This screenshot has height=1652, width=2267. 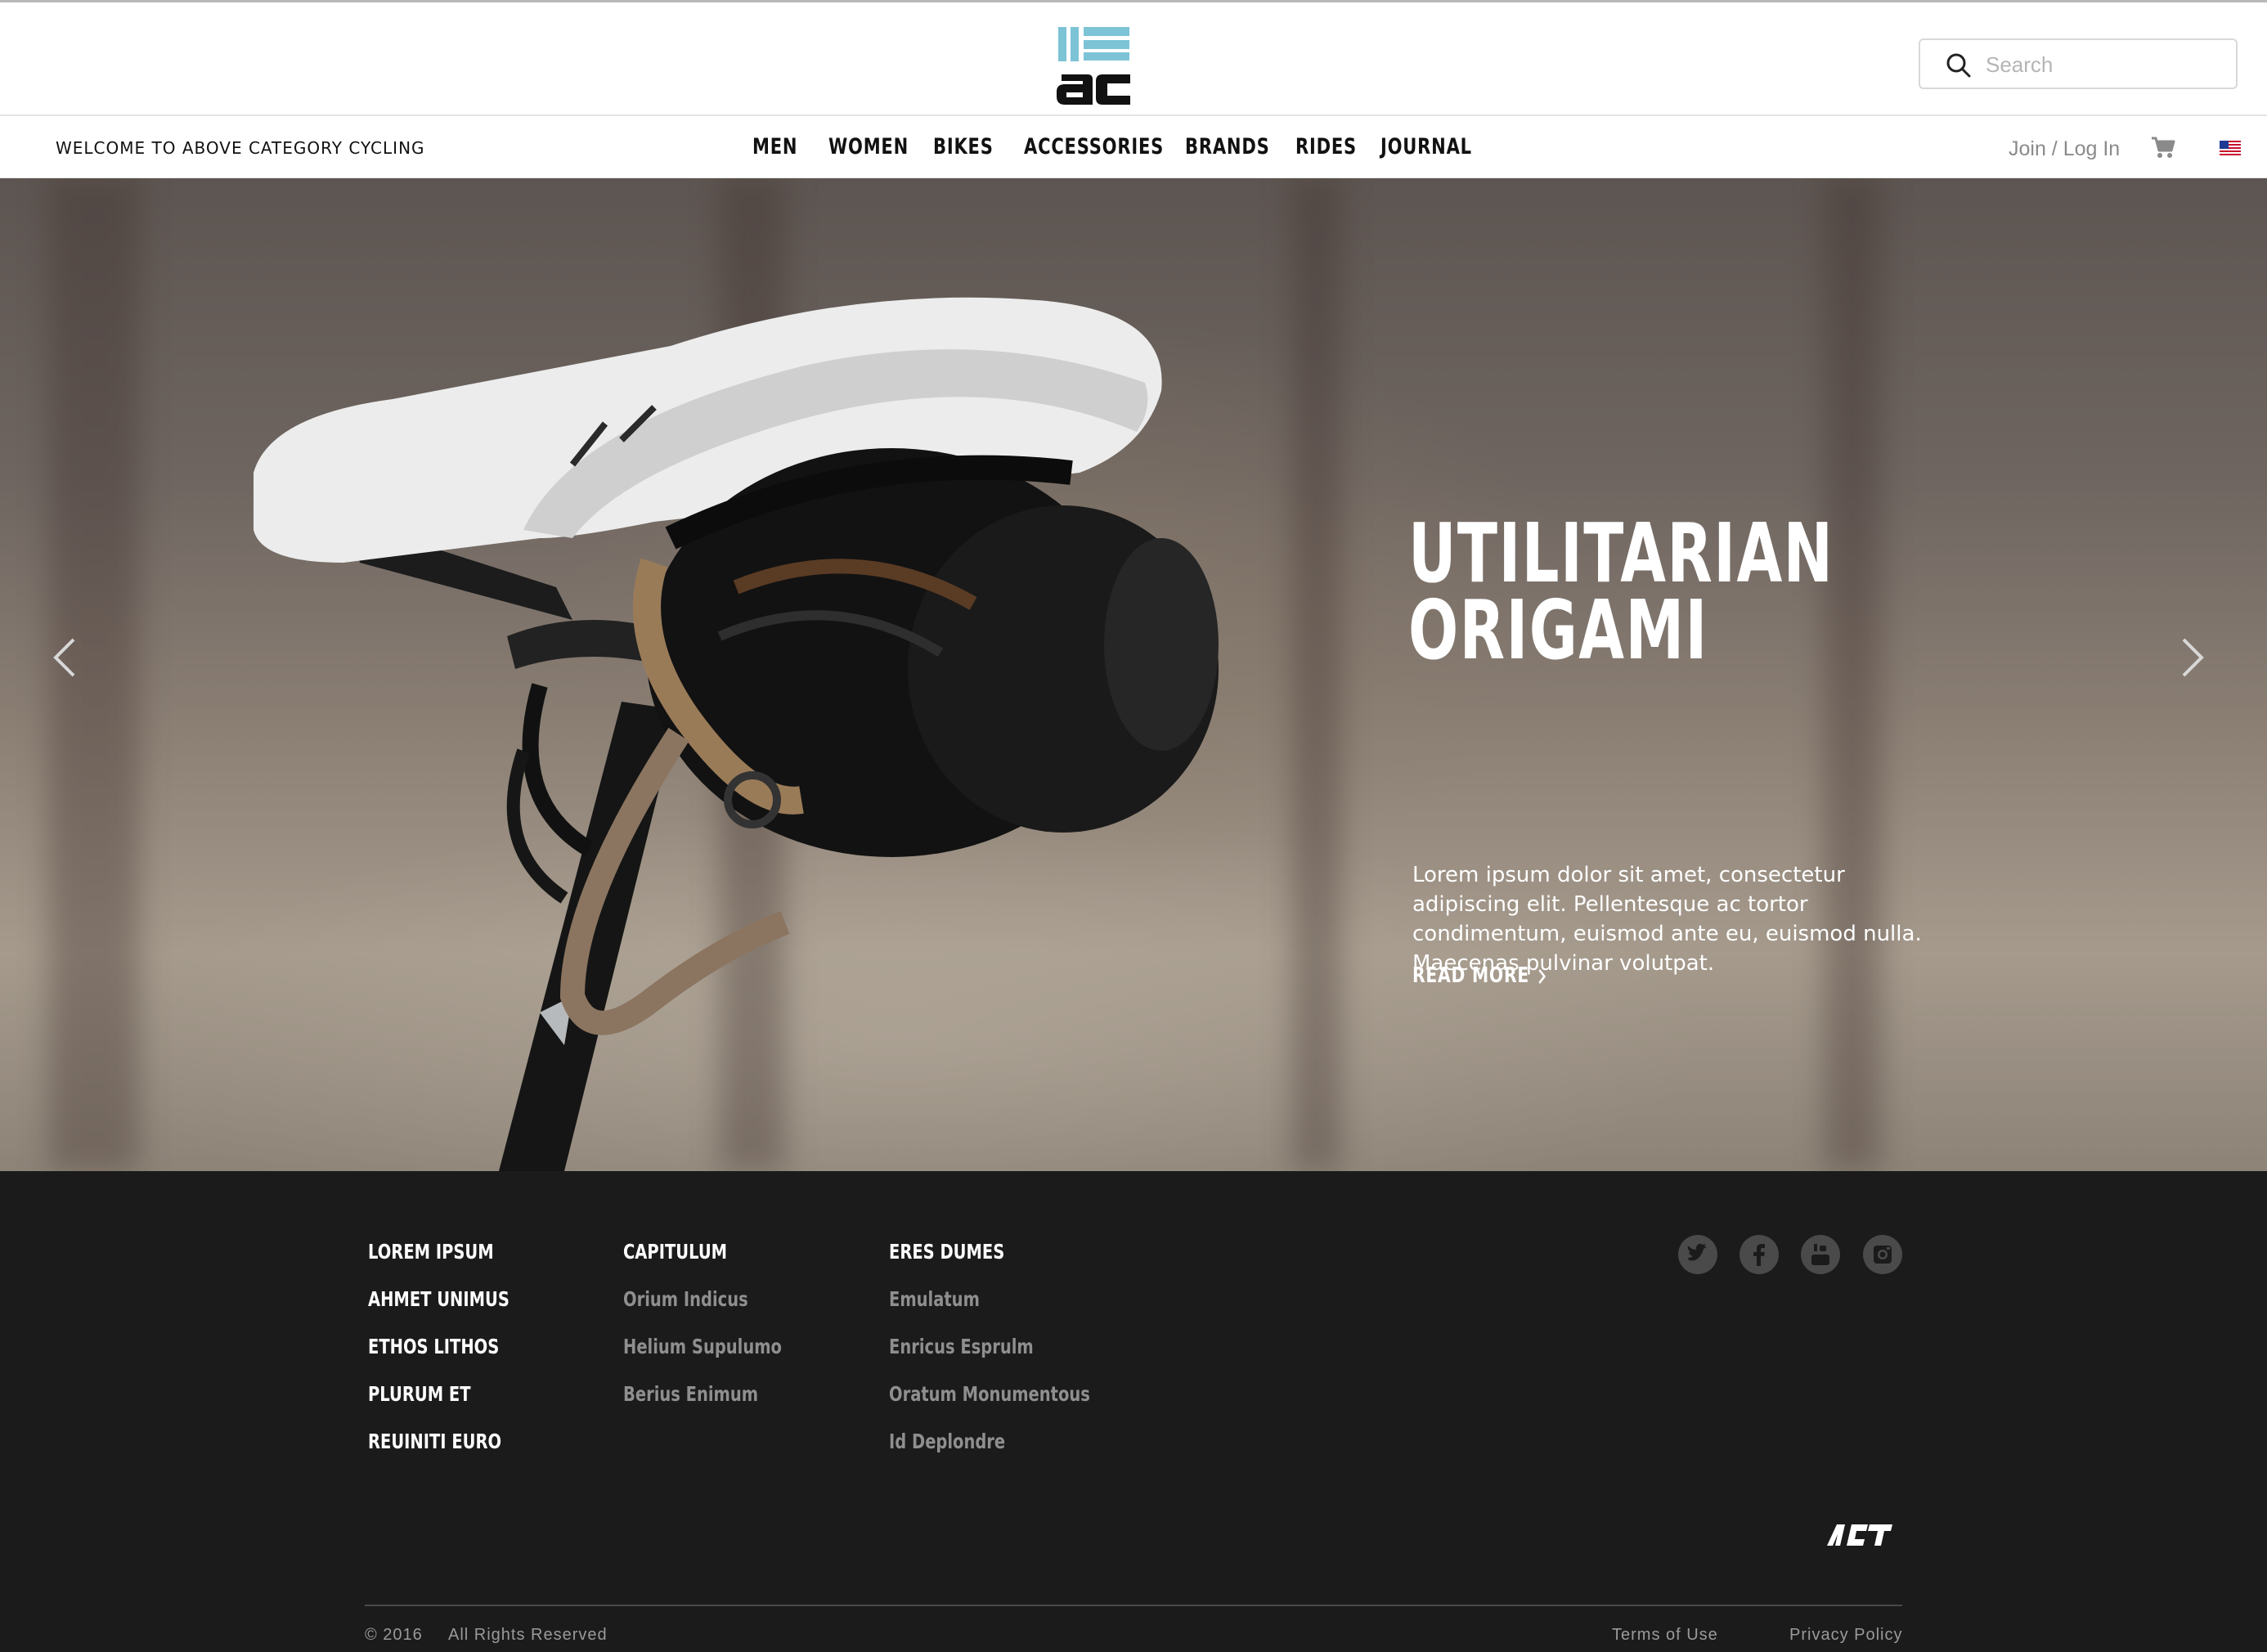 I want to click on footer-divider, so click(x=1133, y=1605).